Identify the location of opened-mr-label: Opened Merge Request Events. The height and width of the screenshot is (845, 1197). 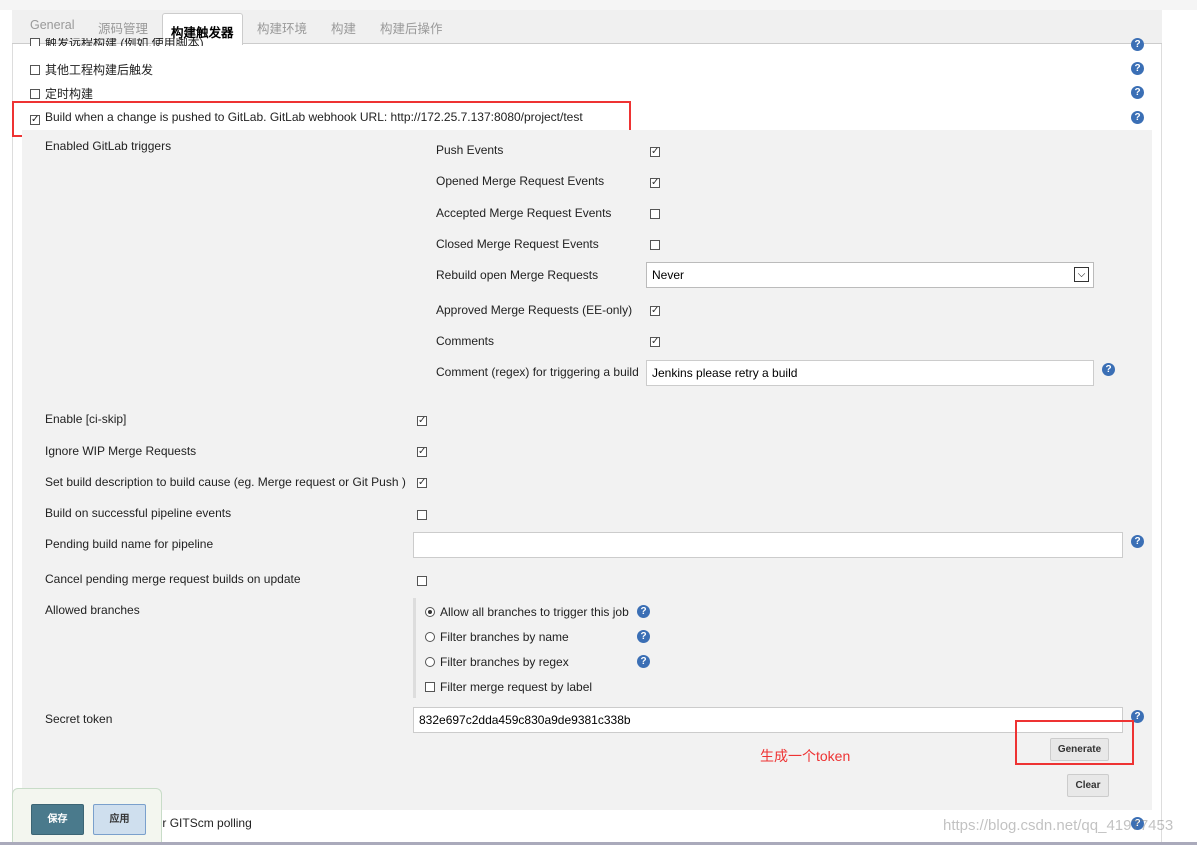
(520, 181).